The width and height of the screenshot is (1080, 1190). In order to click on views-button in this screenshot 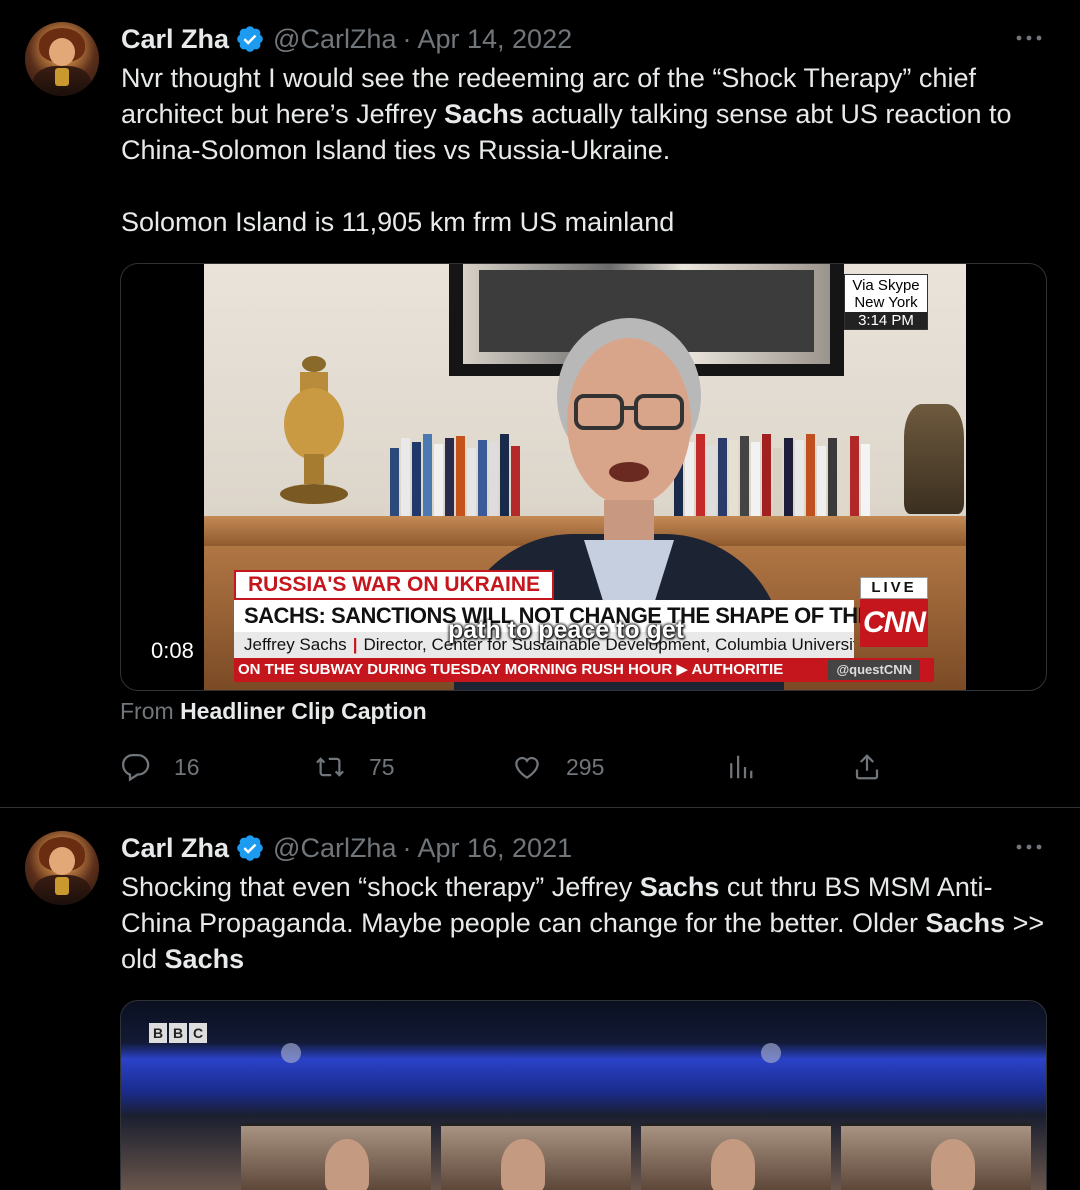, I will do `click(752, 767)`.